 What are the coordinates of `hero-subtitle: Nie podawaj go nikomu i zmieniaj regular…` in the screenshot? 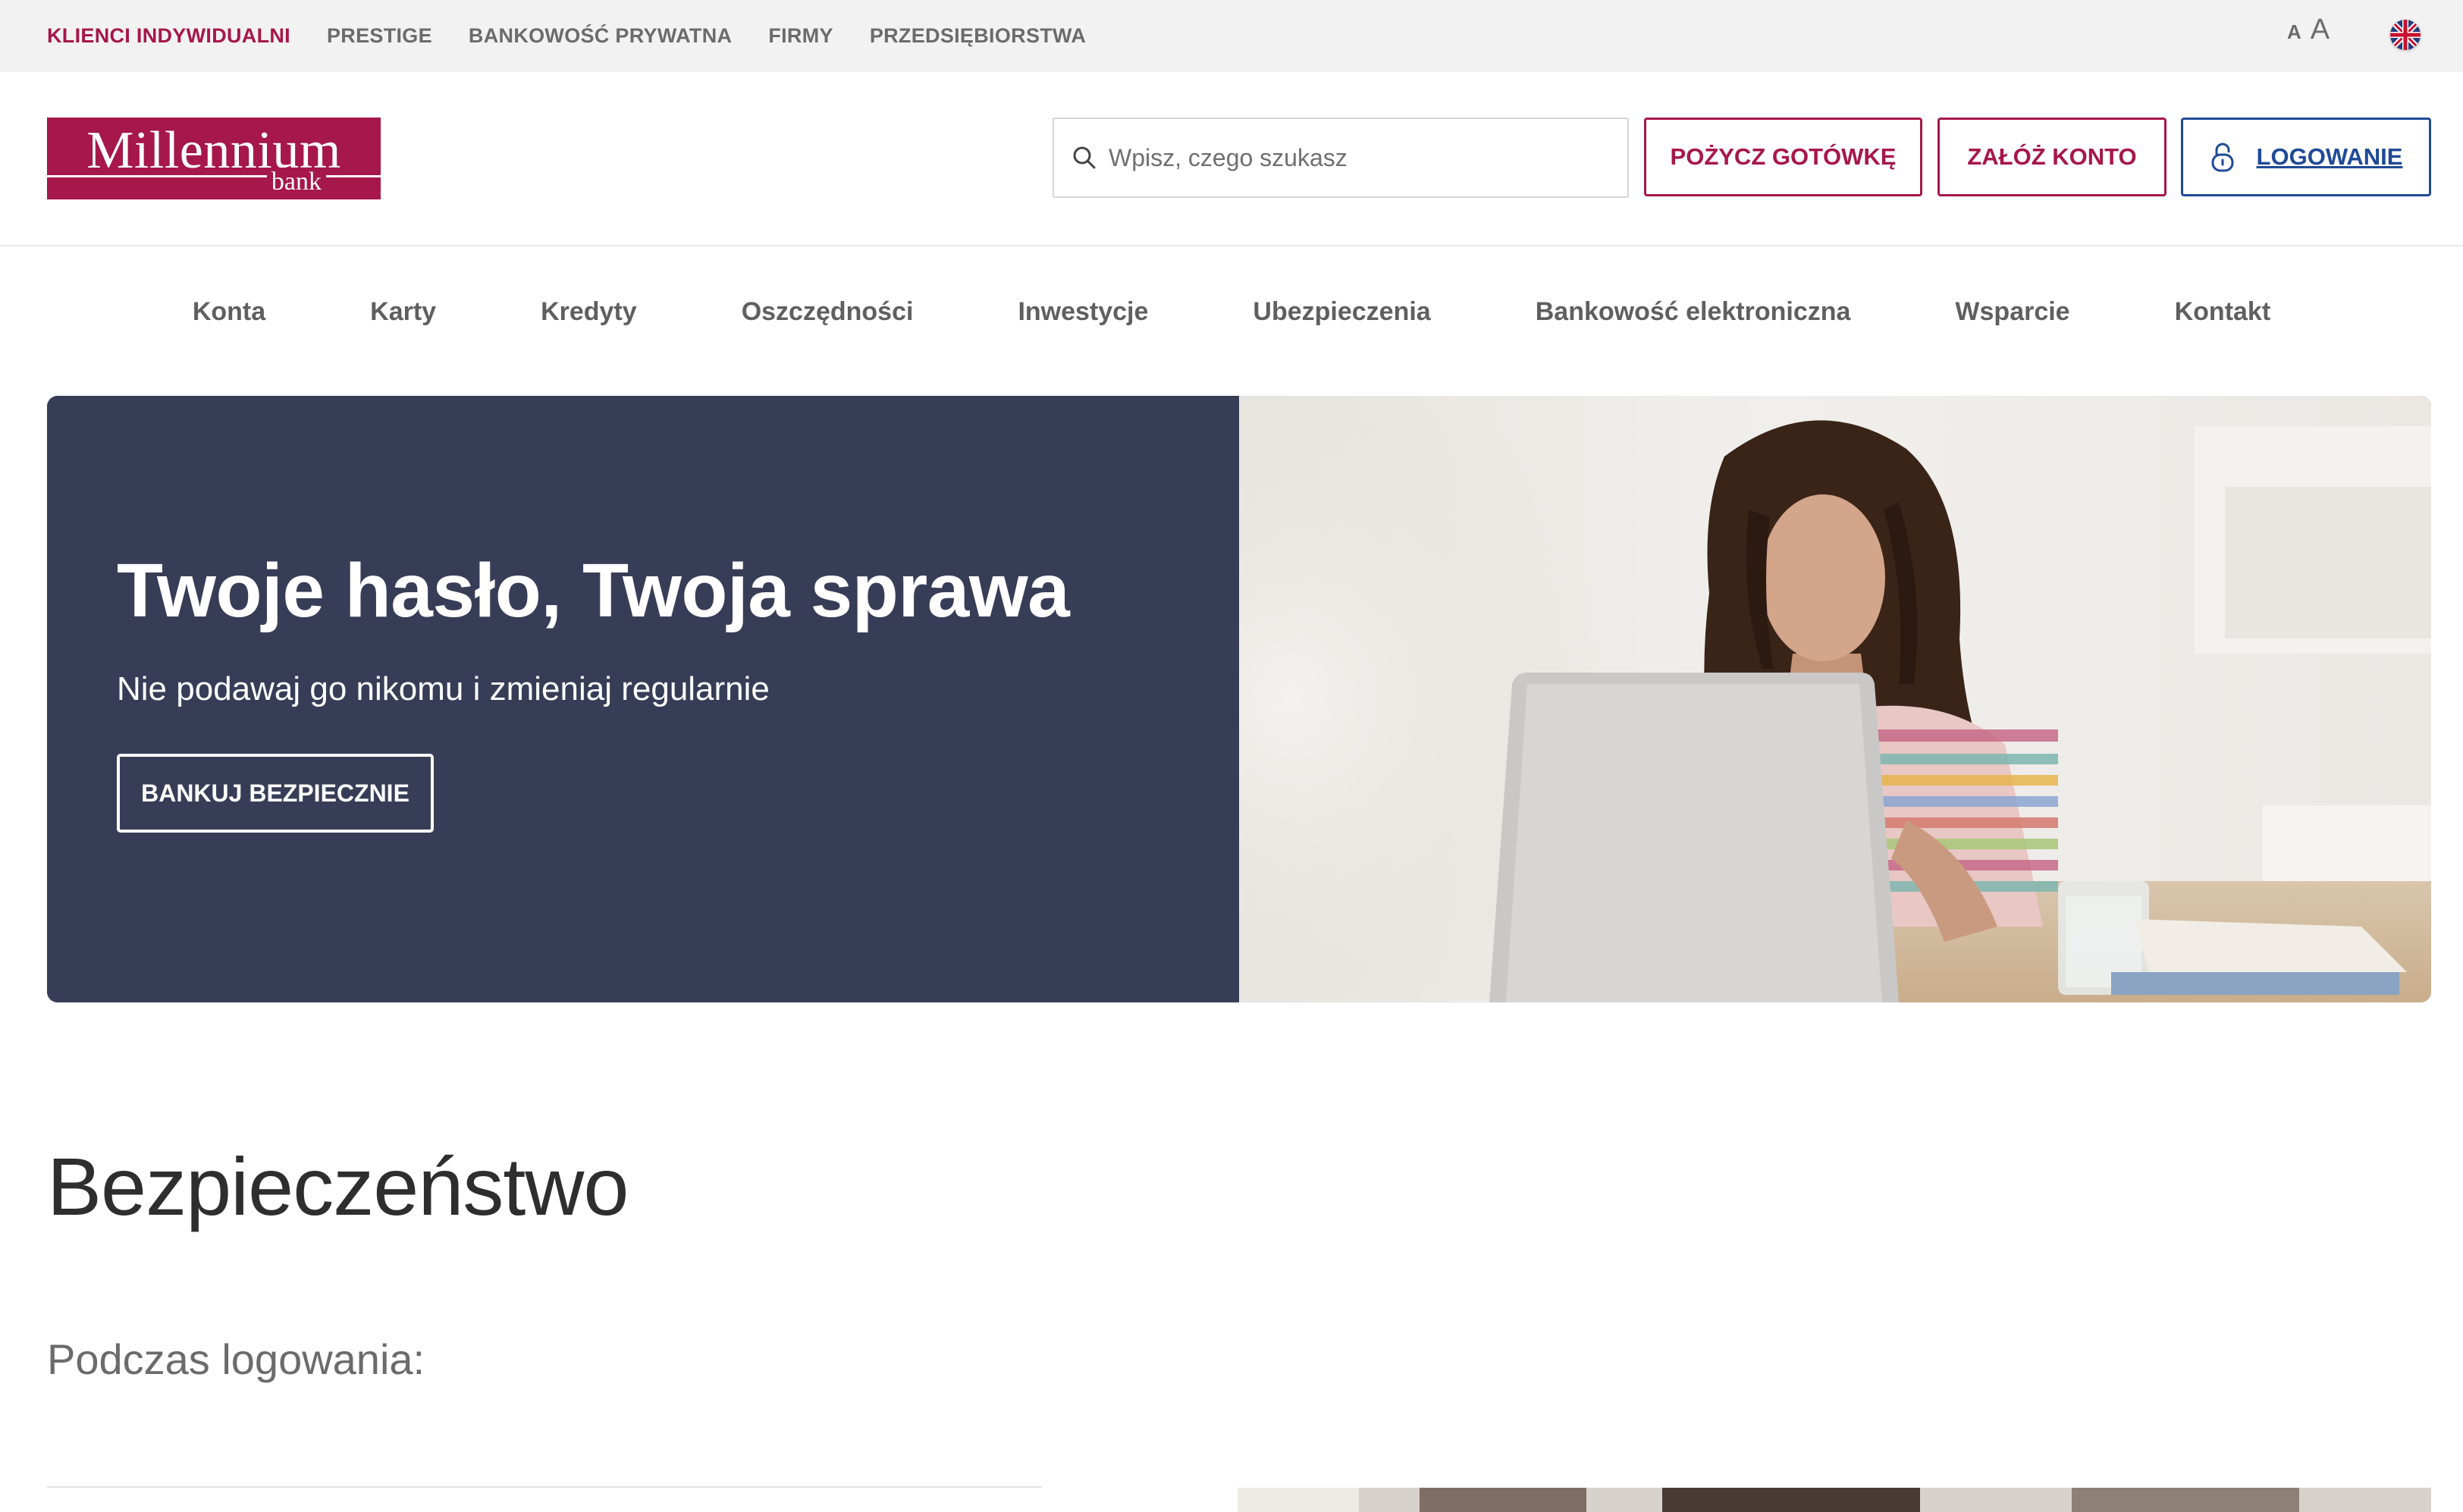 It's located at (443, 688).